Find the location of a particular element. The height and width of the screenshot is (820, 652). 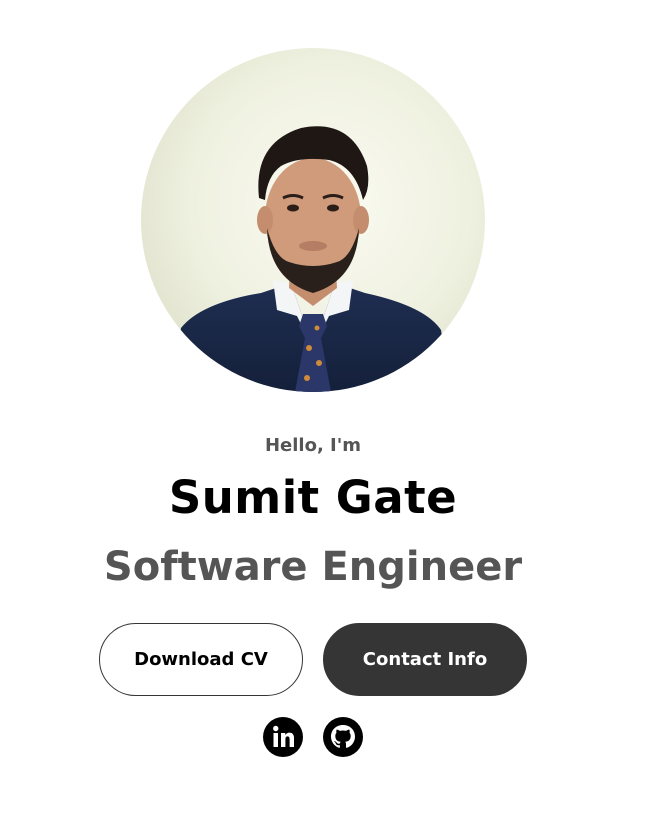

greeting-text: Hello, I'm is located at coordinates (313, 445).